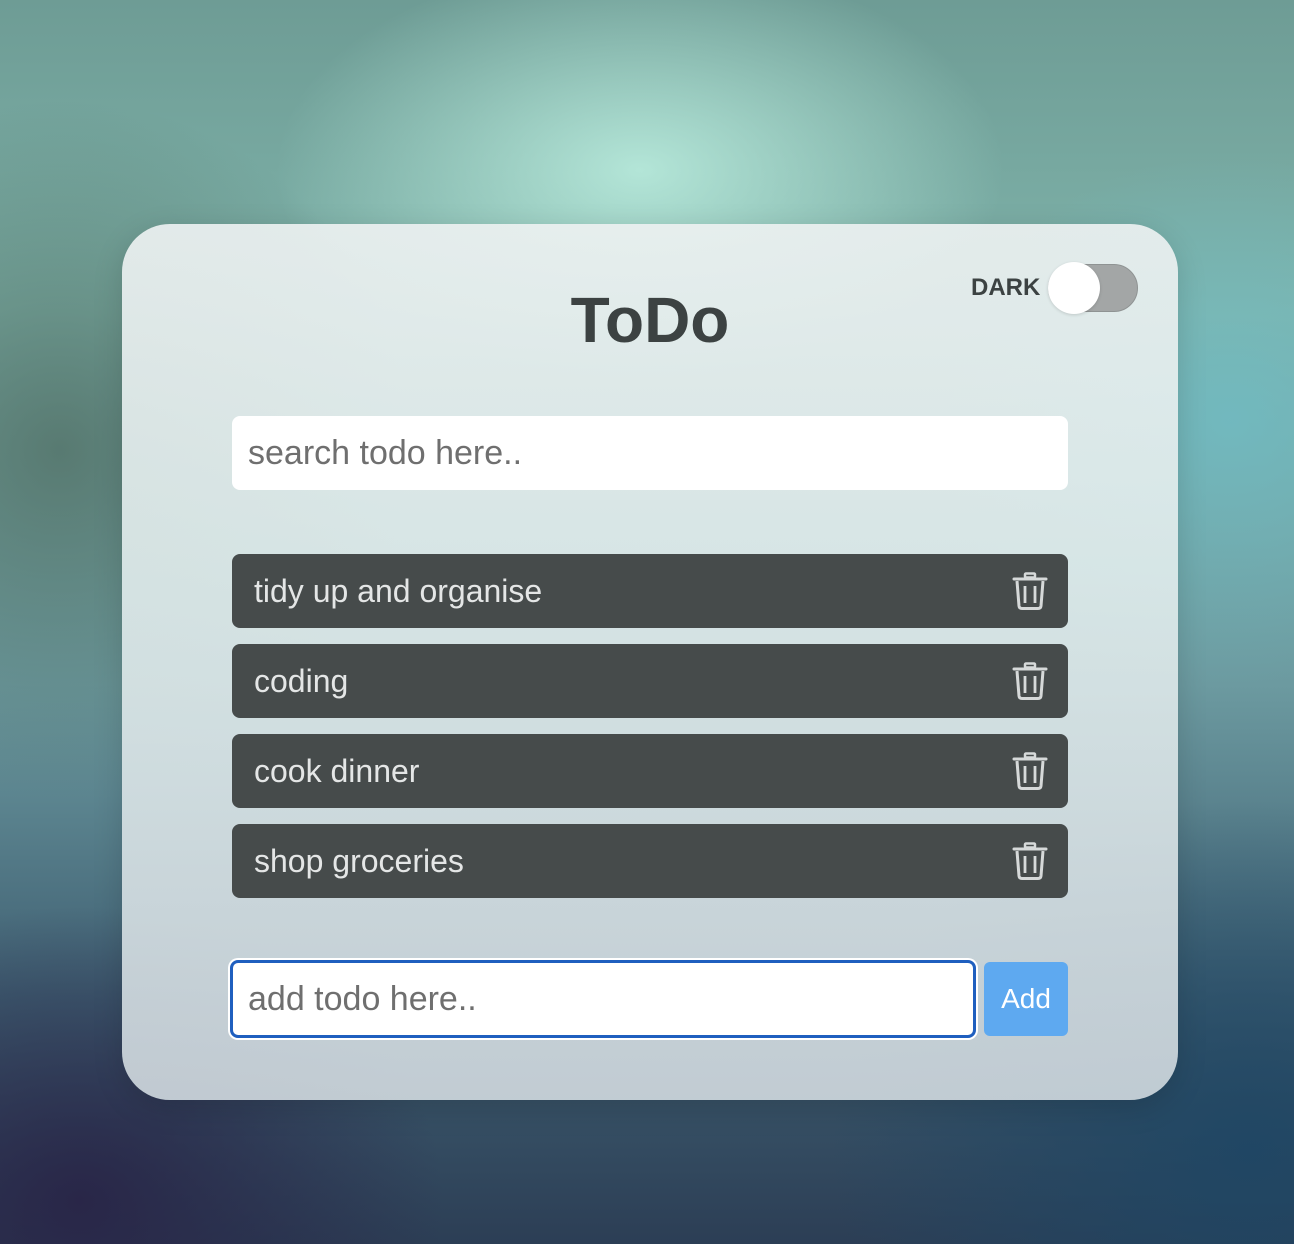 Image resolution: width=1294 pixels, height=1244 pixels. I want to click on dark-mode-label: DARK, so click(1006, 287).